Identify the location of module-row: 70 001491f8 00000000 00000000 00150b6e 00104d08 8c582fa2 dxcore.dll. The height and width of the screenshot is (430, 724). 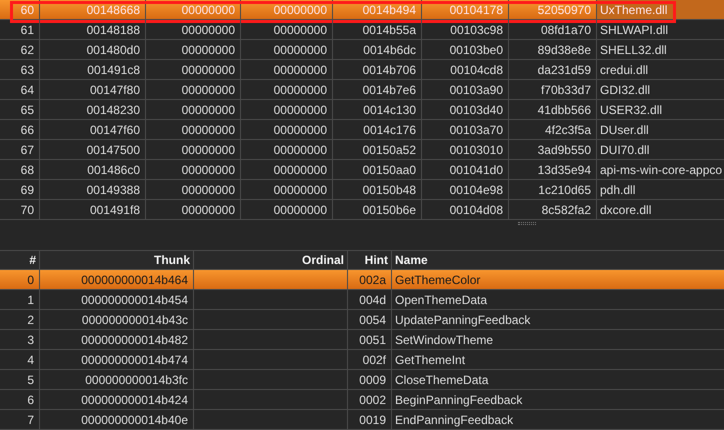
(362, 210).